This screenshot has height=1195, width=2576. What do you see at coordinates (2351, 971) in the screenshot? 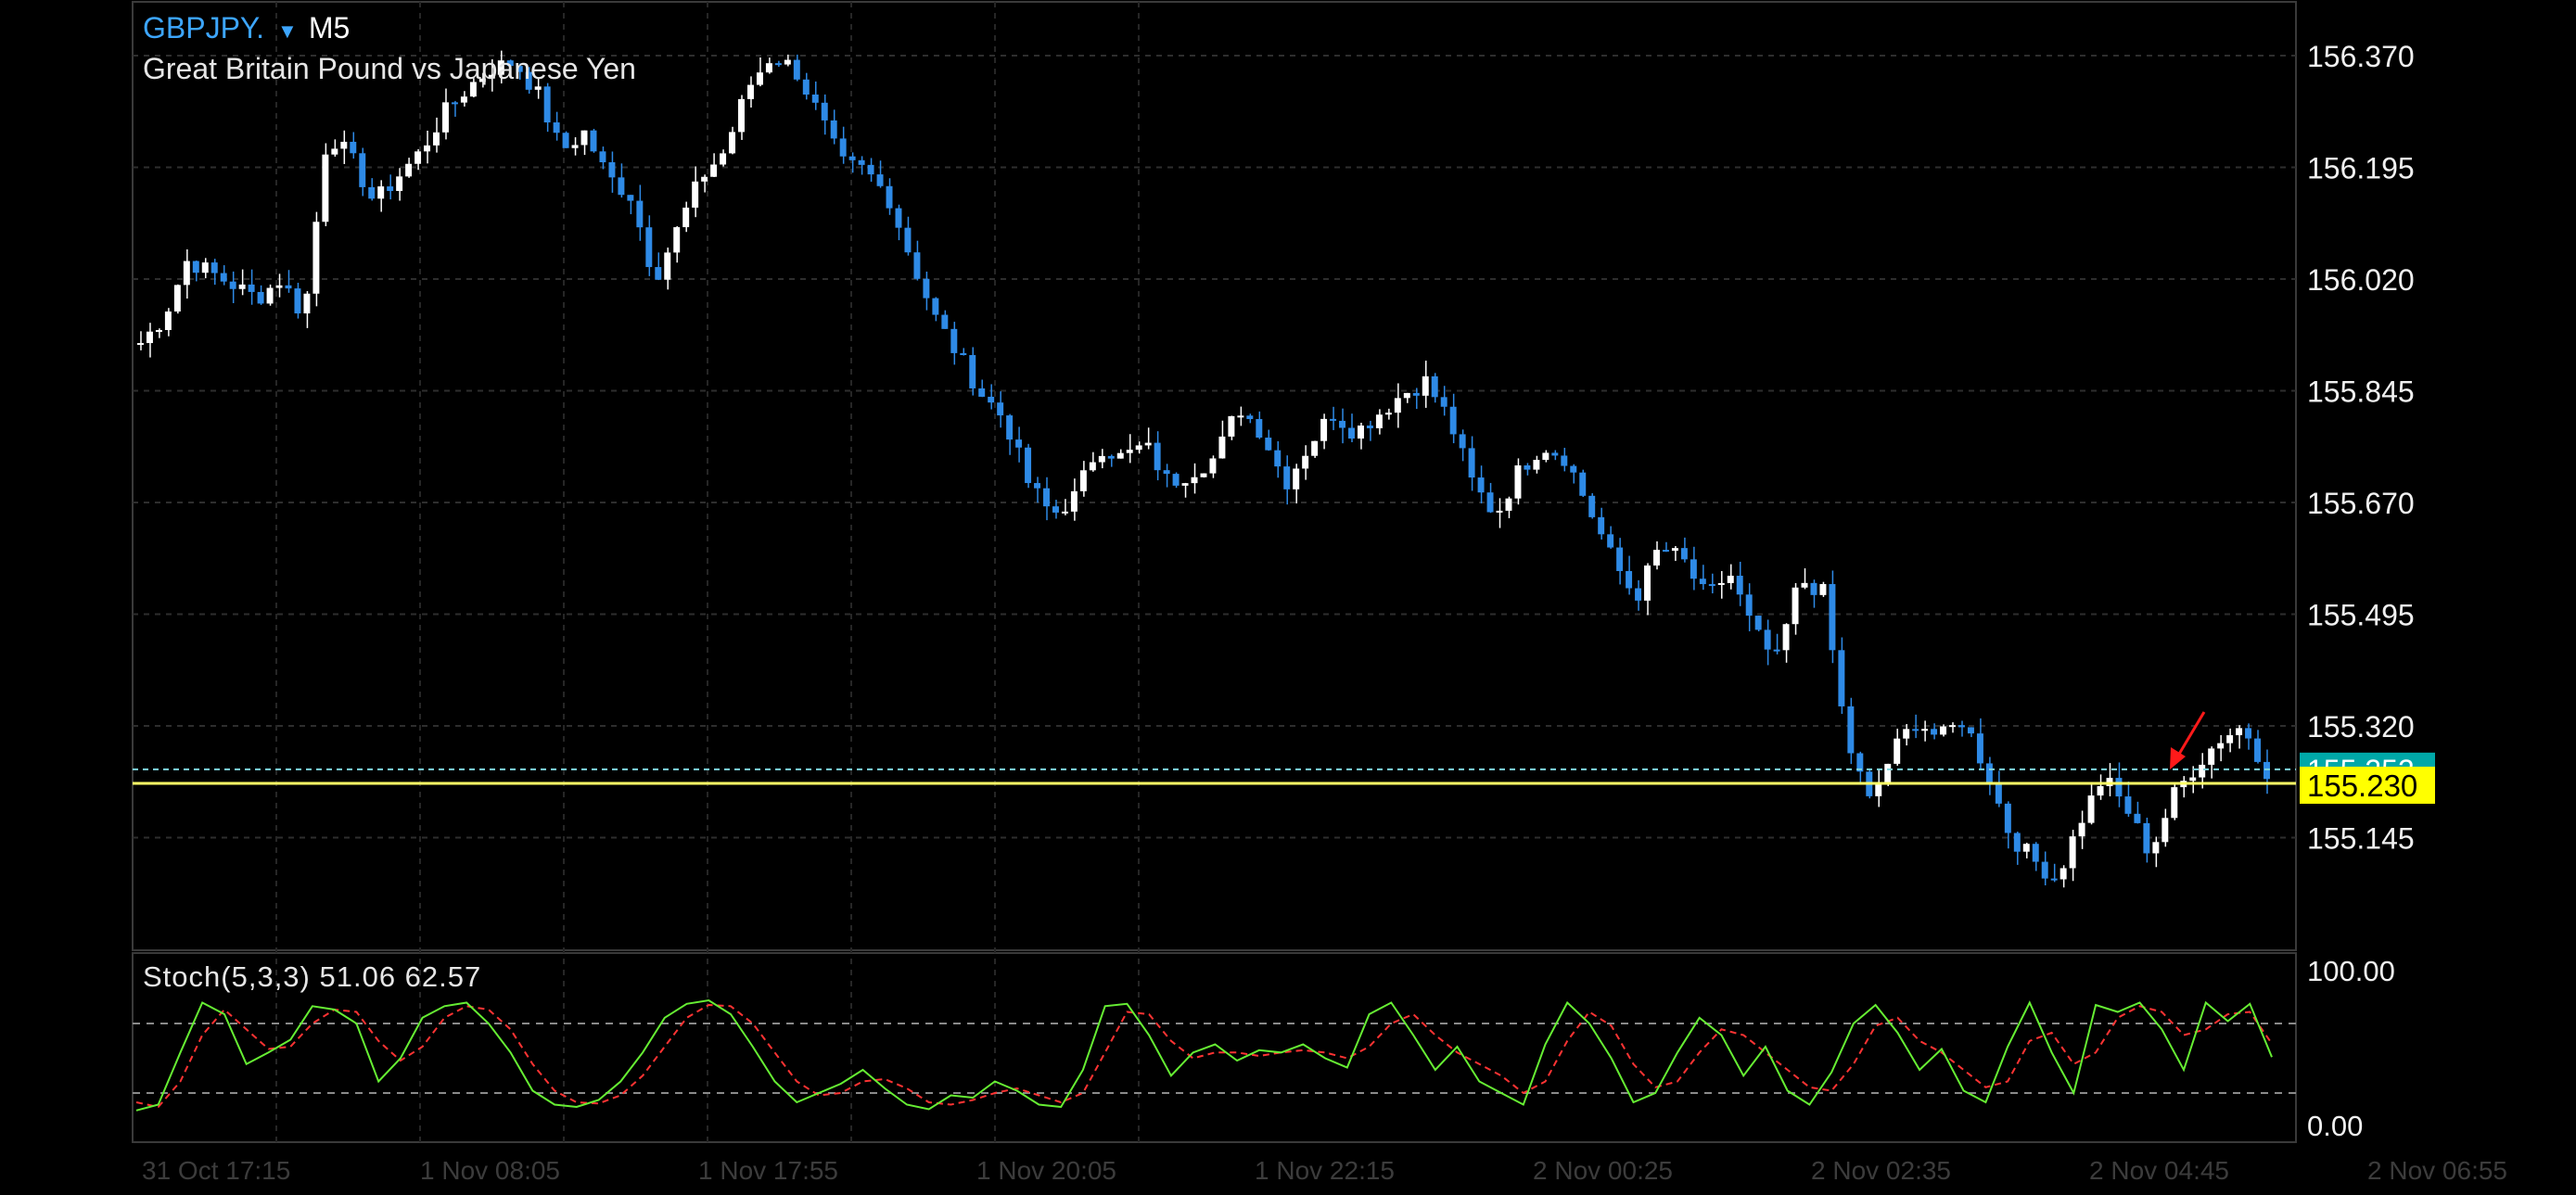
I see `stoch-axis-100: 100.00` at bounding box center [2351, 971].